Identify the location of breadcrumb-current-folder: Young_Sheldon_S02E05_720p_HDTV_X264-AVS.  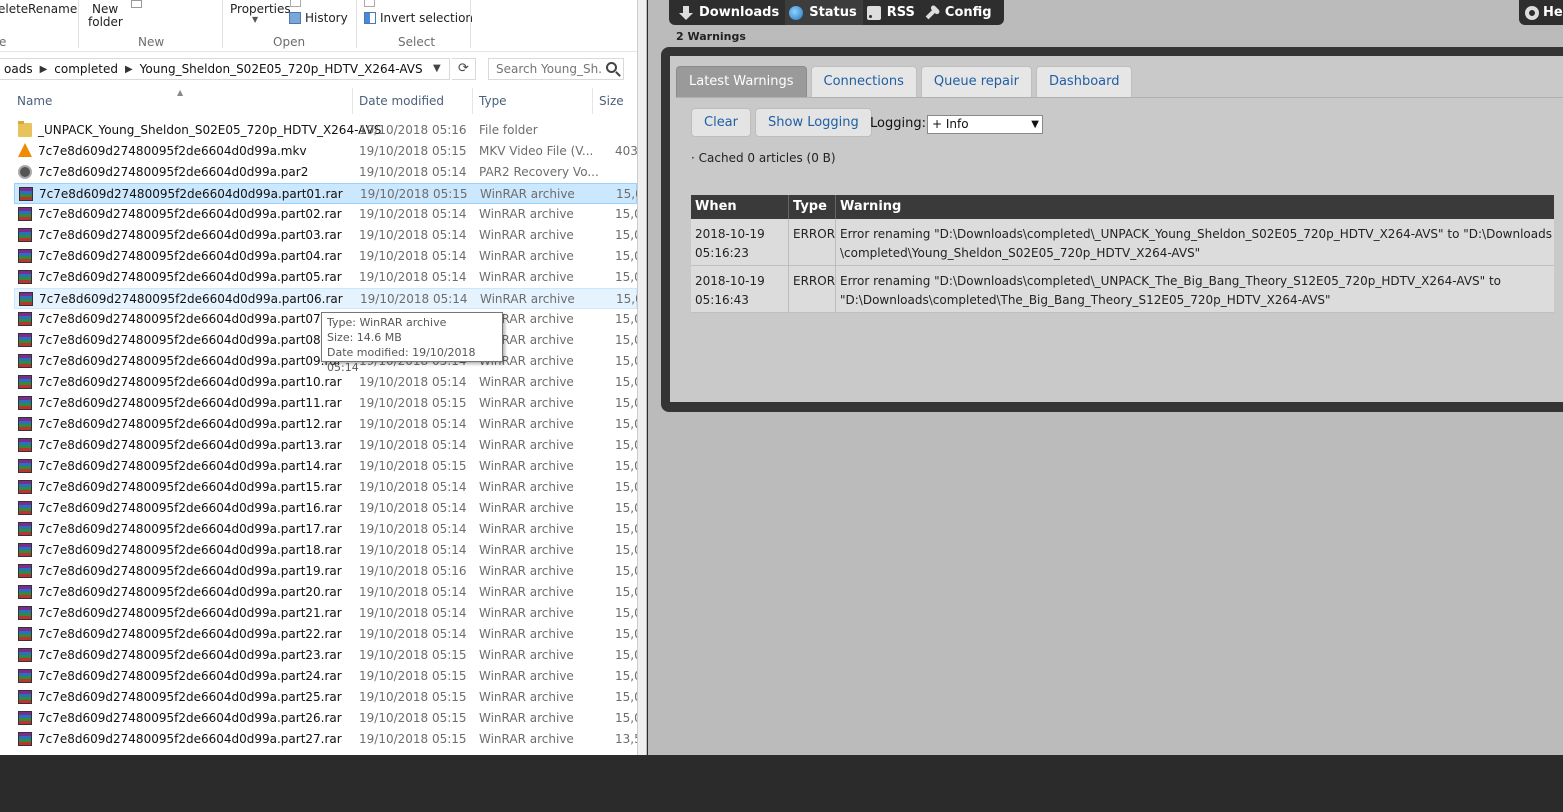
(281, 69).